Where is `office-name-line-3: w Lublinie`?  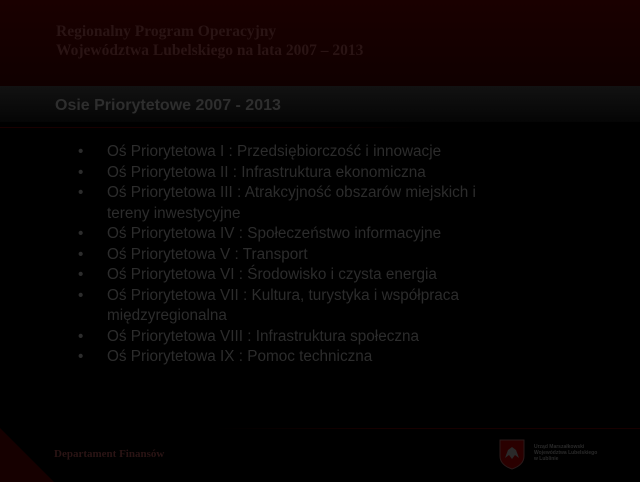 office-name-line-3: w Lublinie is located at coordinates (546, 459).